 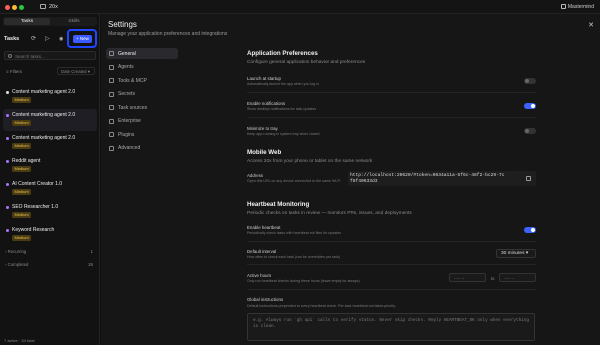 What do you see at coordinates (53, 6) in the screenshot?
I see `app-title: 20x` at bounding box center [53, 6].